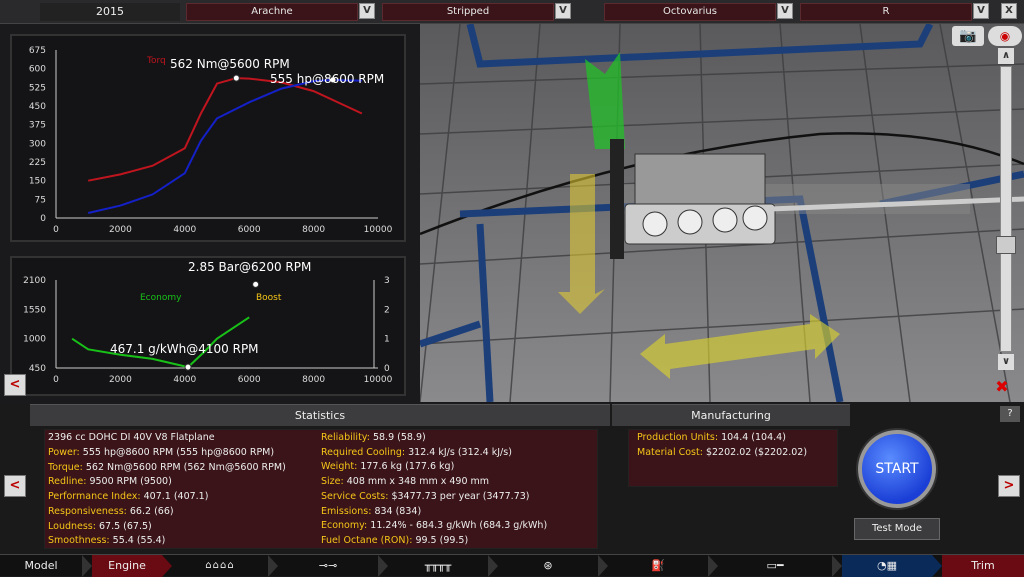  What do you see at coordinates (438, 566) in the screenshot?
I see `nav-heads-icon: ╥╥╥╥` at bounding box center [438, 566].